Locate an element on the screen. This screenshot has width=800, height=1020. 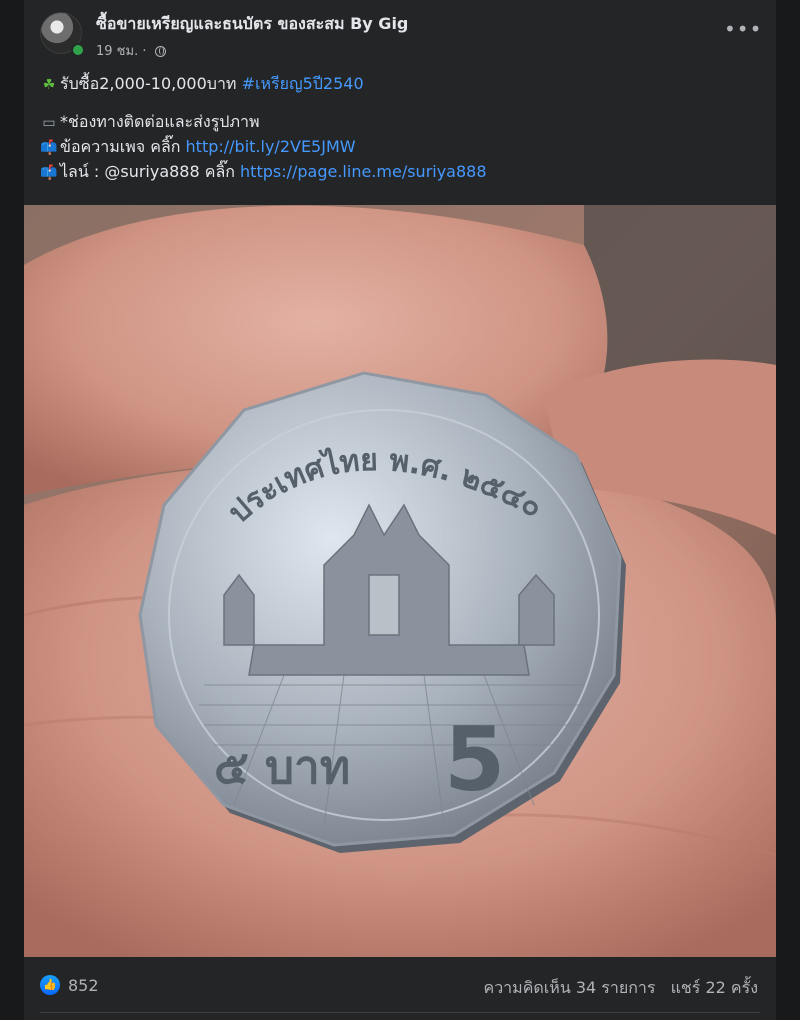
online-status-icon is located at coordinates (78, 50).